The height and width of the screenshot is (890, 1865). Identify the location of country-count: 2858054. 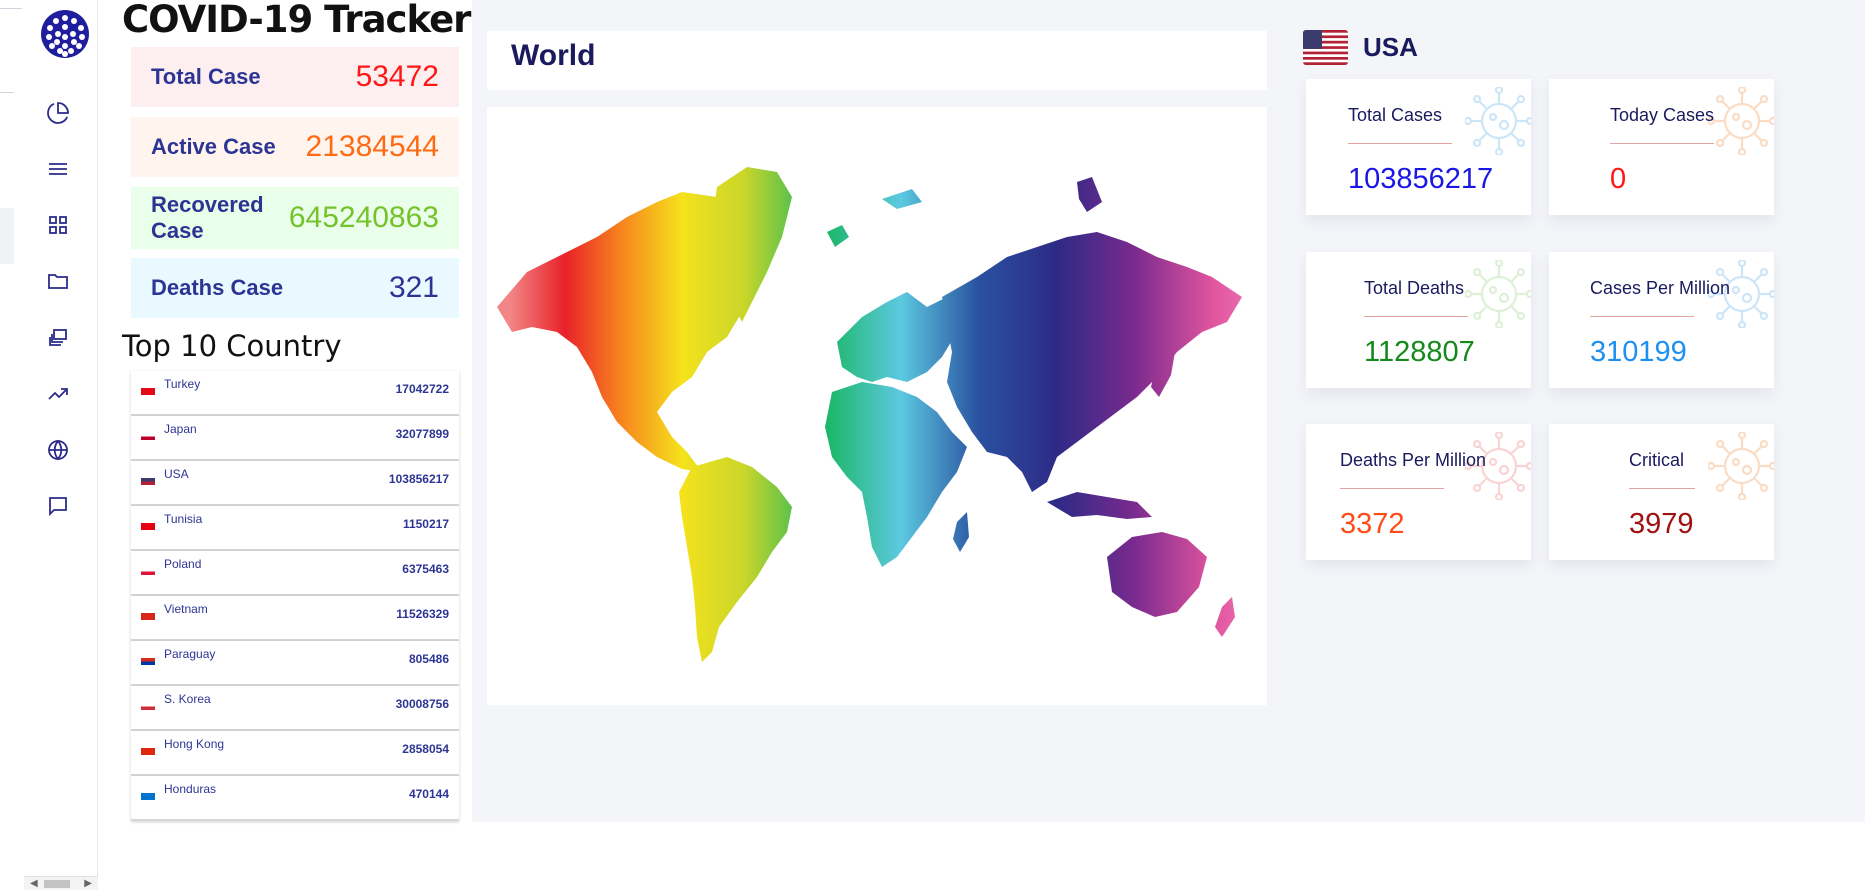
(425, 749).